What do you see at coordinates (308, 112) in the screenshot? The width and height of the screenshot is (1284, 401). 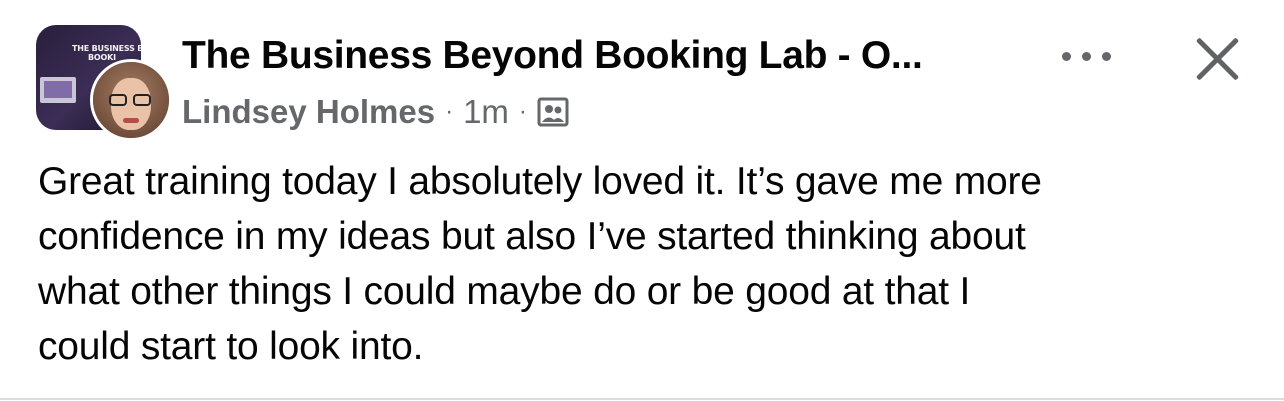 I see `author-name: Lindsey Holmes` at bounding box center [308, 112].